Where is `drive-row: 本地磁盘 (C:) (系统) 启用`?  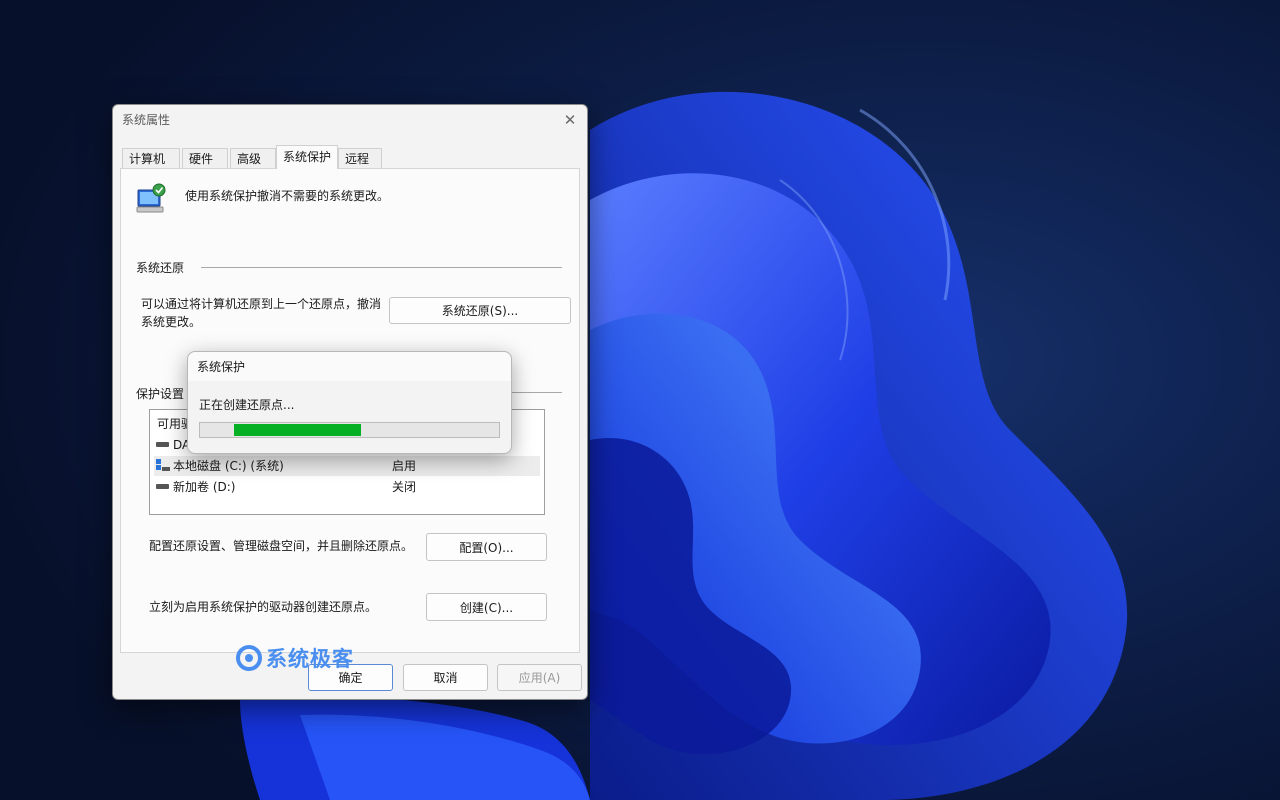 drive-row: 本地磁盘 (C:) (系统) 启用 is located at coordinates (347, 466).